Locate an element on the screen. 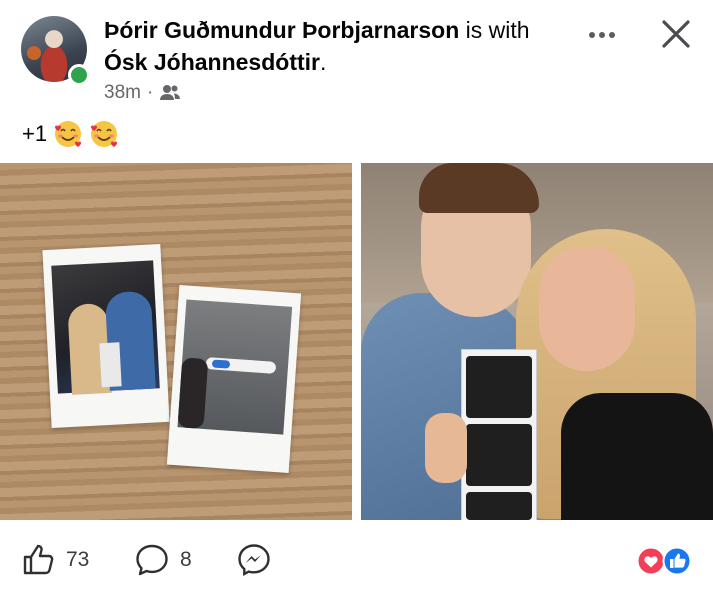 Image resolution: width=713 pixels, height=596 pixels. share-messenger-button is located at coordinates (254, 560).